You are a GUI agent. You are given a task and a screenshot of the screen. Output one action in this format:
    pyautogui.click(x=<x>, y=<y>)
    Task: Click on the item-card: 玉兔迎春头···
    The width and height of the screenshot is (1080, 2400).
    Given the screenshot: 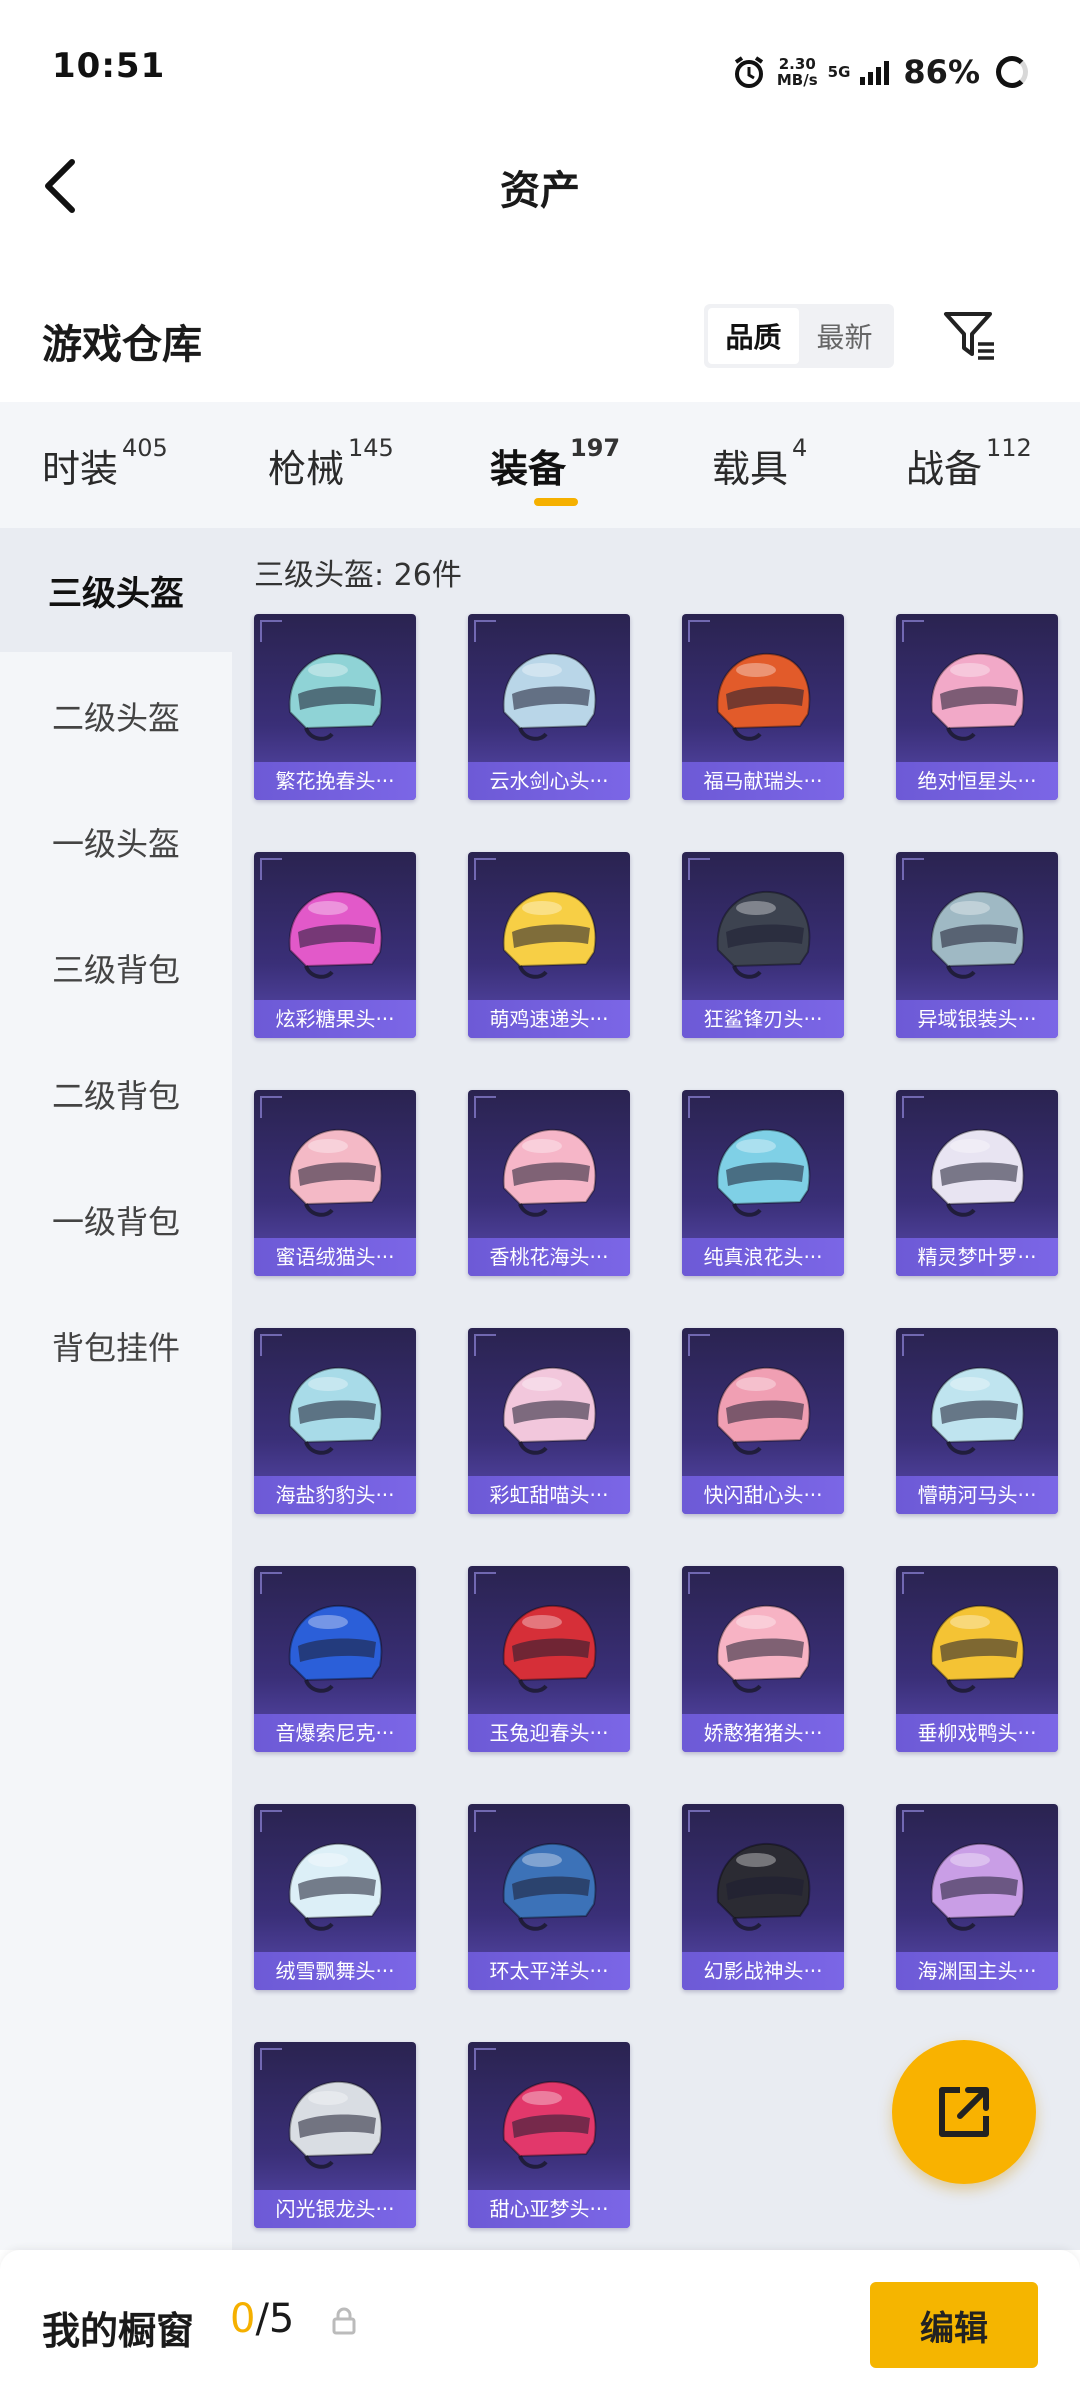 What is the action you would take?
    pyautogui.click(x=549, y=1659)
    